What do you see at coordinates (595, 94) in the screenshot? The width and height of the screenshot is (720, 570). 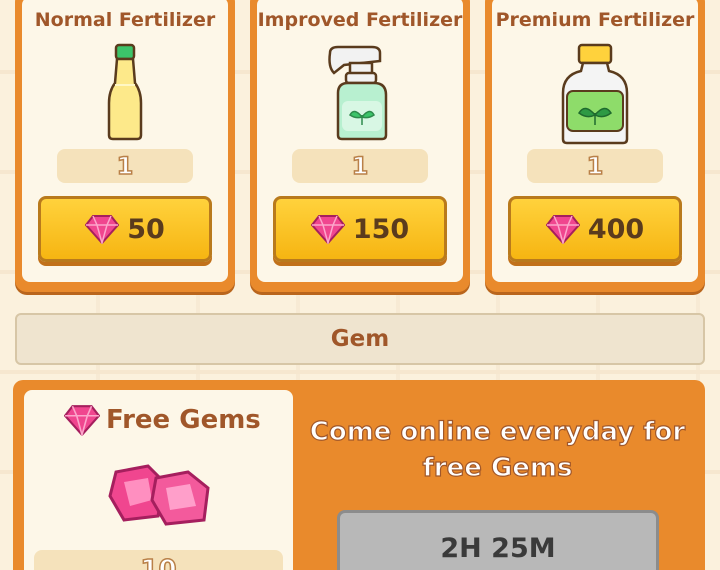 I see `premium-fertilizer-jar-icon` at bounding box center [595, 94].